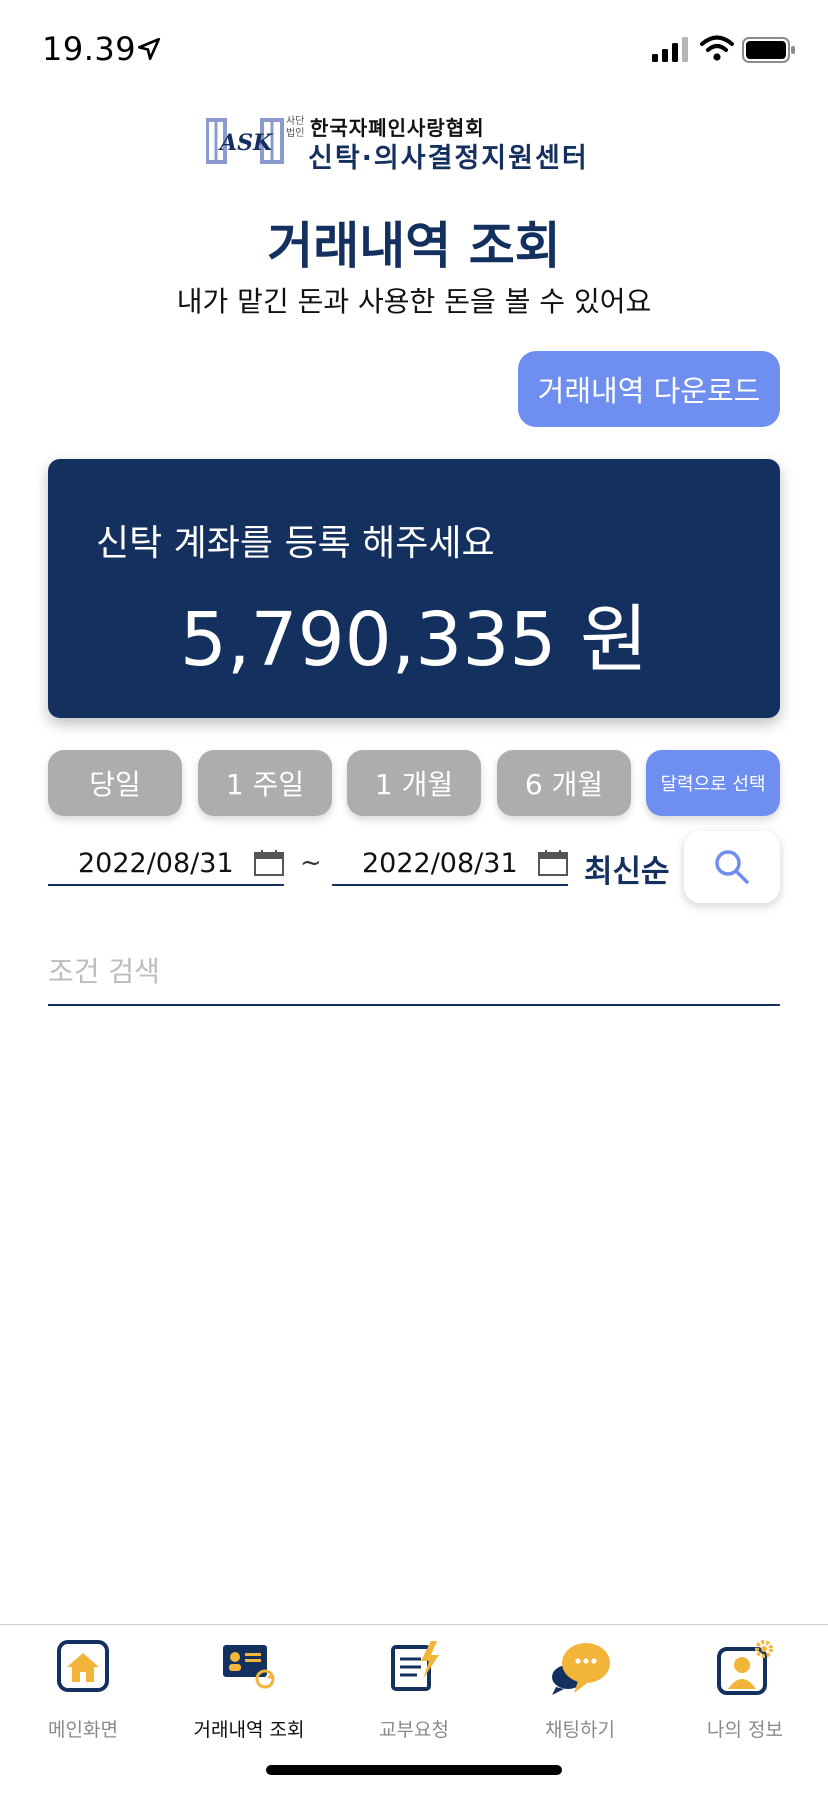  Describe the element at coordinates (115, 783) in the screenshot. I see `filter-today-button: 당일` at that location.